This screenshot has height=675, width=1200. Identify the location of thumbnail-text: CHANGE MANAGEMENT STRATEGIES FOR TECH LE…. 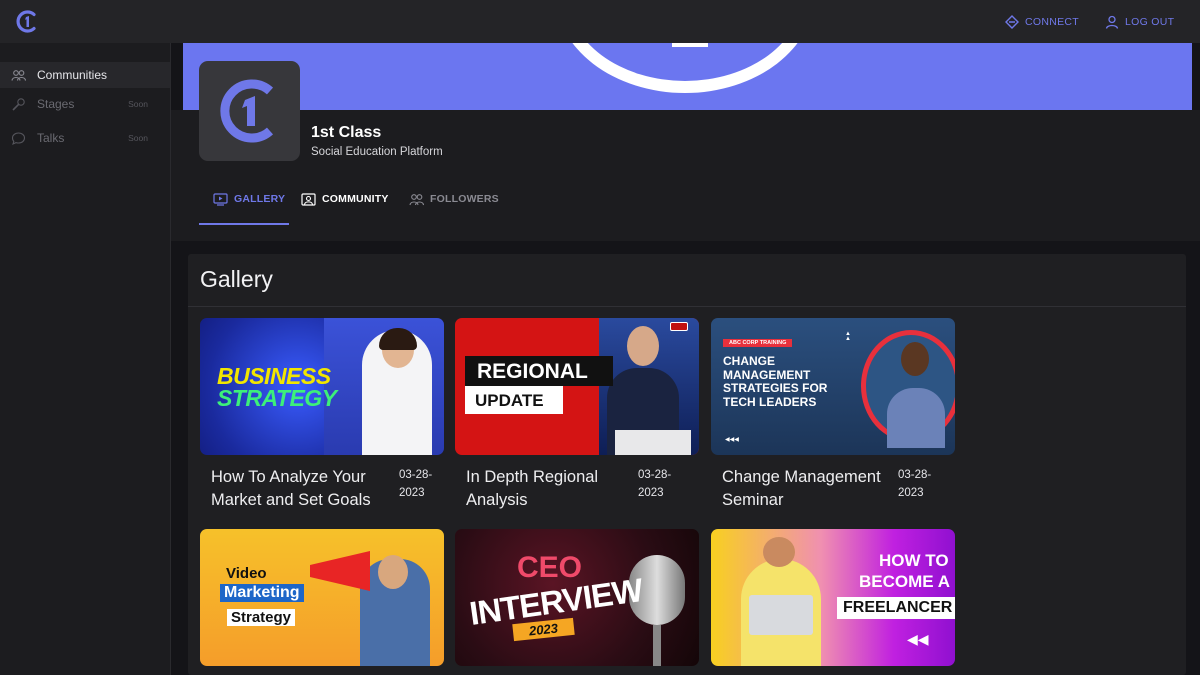
(775, 381).